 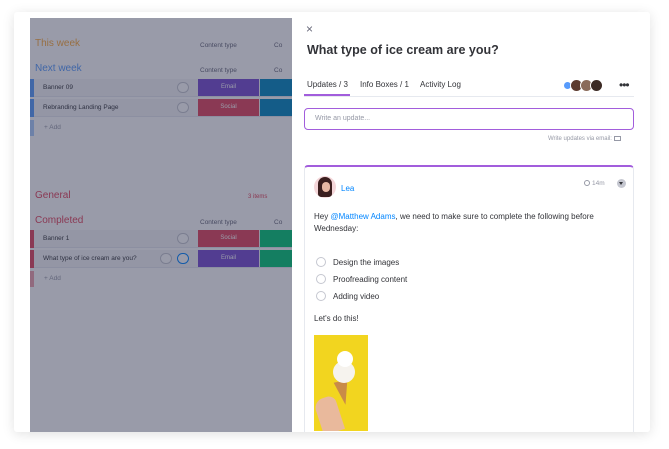 I want to click on post-menu-icon, so click(x=621, y=183).